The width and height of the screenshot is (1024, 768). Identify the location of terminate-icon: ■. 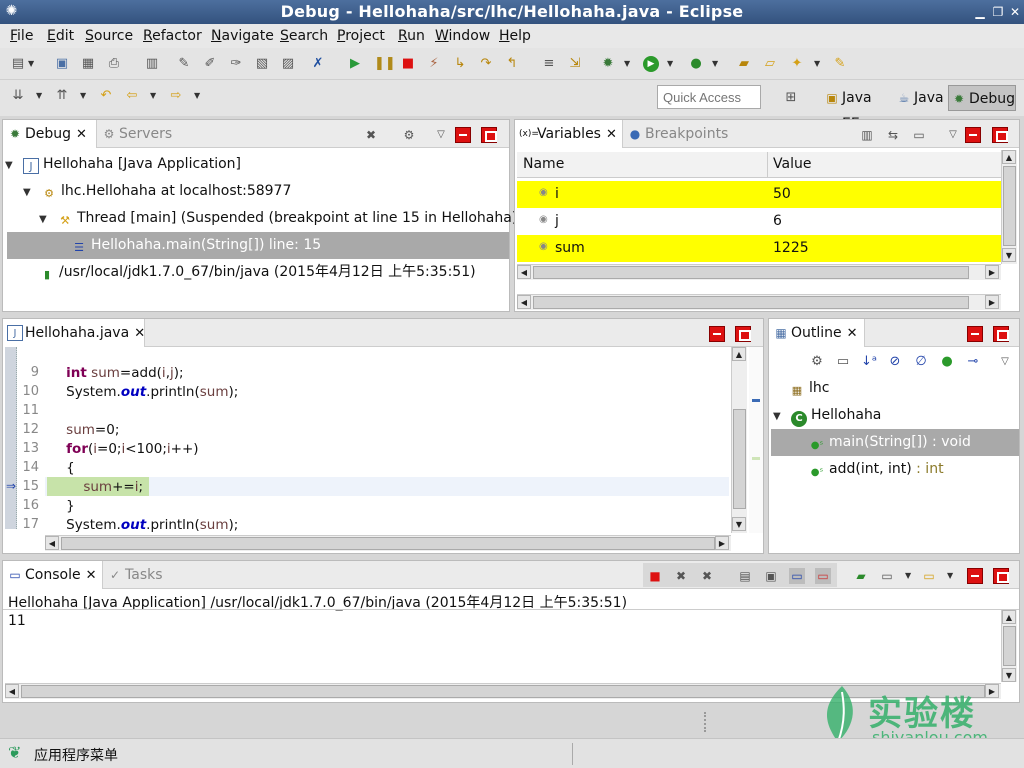
(408, 64).